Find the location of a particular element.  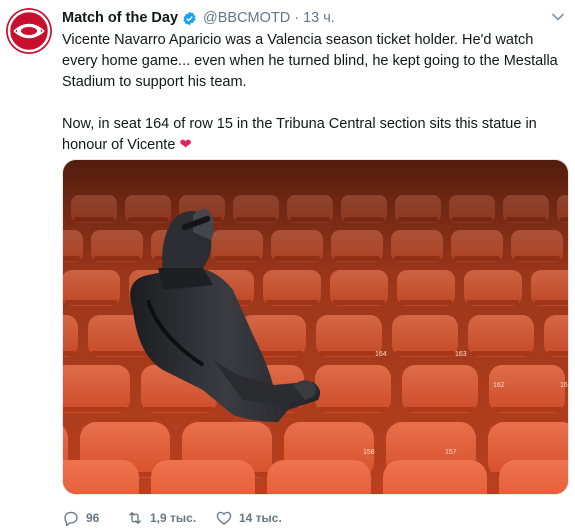

tweet-timestamp: 13 ч. is located at coordinates (319, 18).